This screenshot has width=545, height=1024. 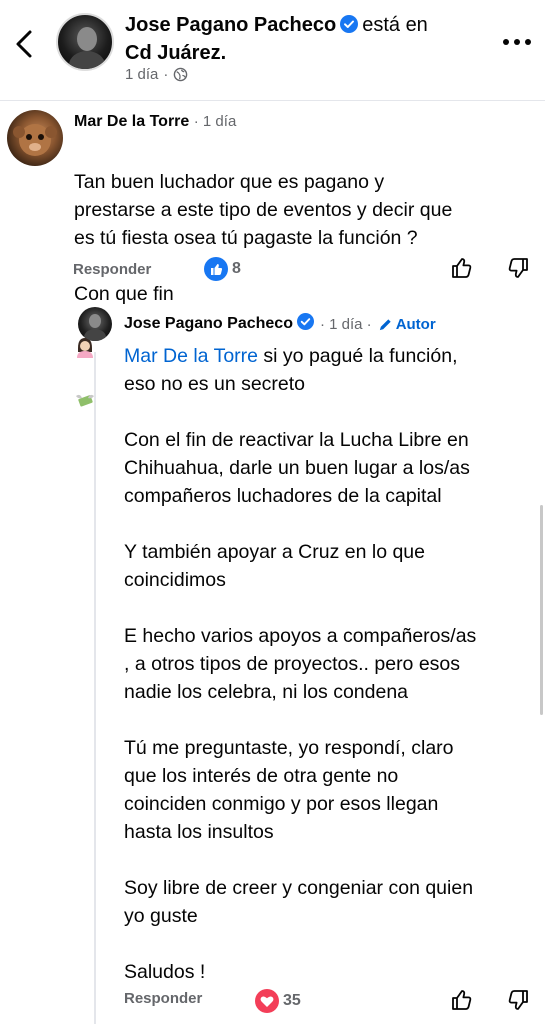 I want to click on comment-header: Mar De la Torre · 1 día, so click(x=155, y=121).